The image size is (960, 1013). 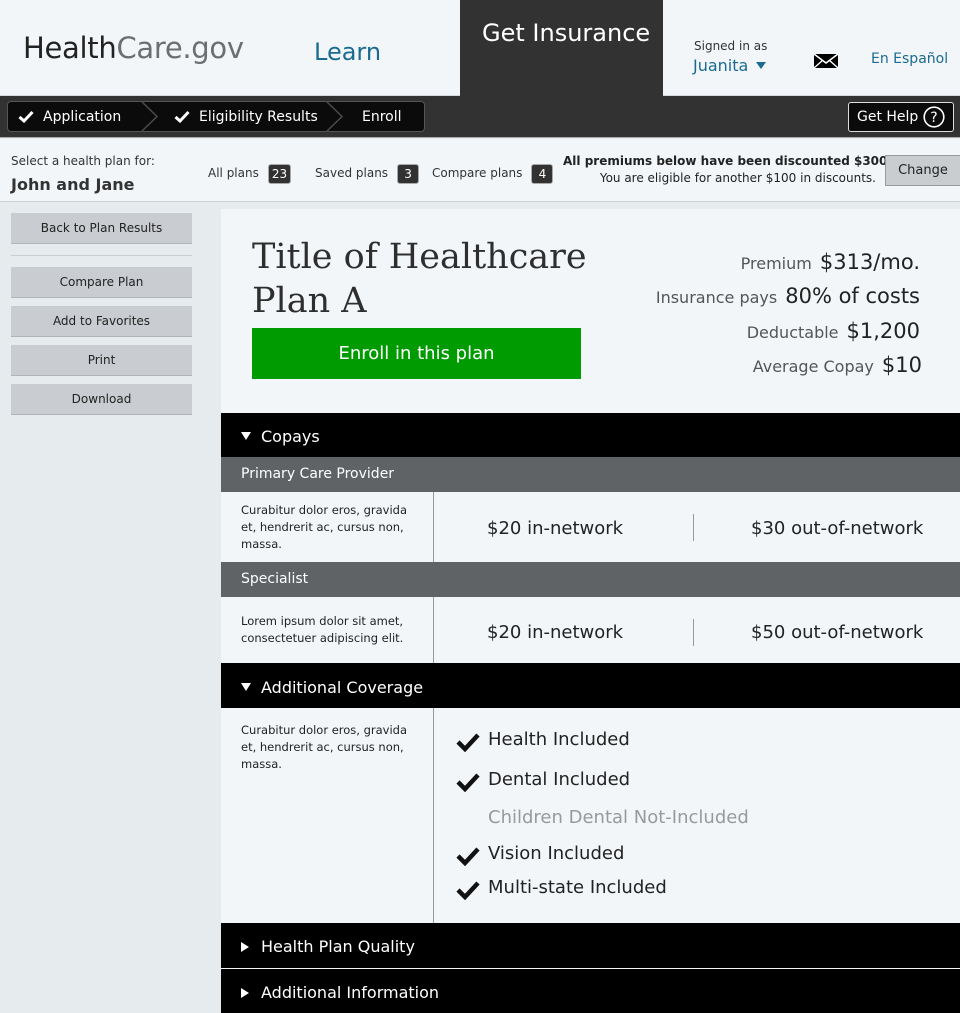 I want to click on copay-row-title: Primary Care Provider, so click(x=590, y=474).